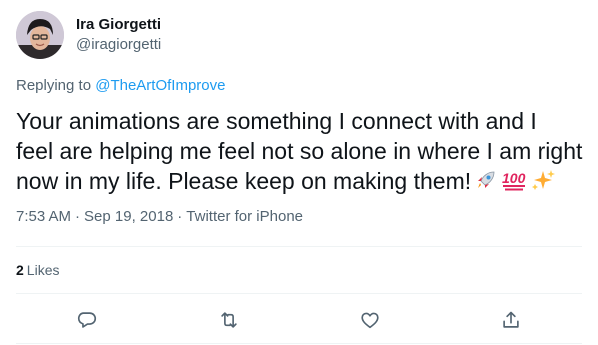 The height and width of the screenshot is (345, 598). I want to click on retweet-icon, so click(229, 320).